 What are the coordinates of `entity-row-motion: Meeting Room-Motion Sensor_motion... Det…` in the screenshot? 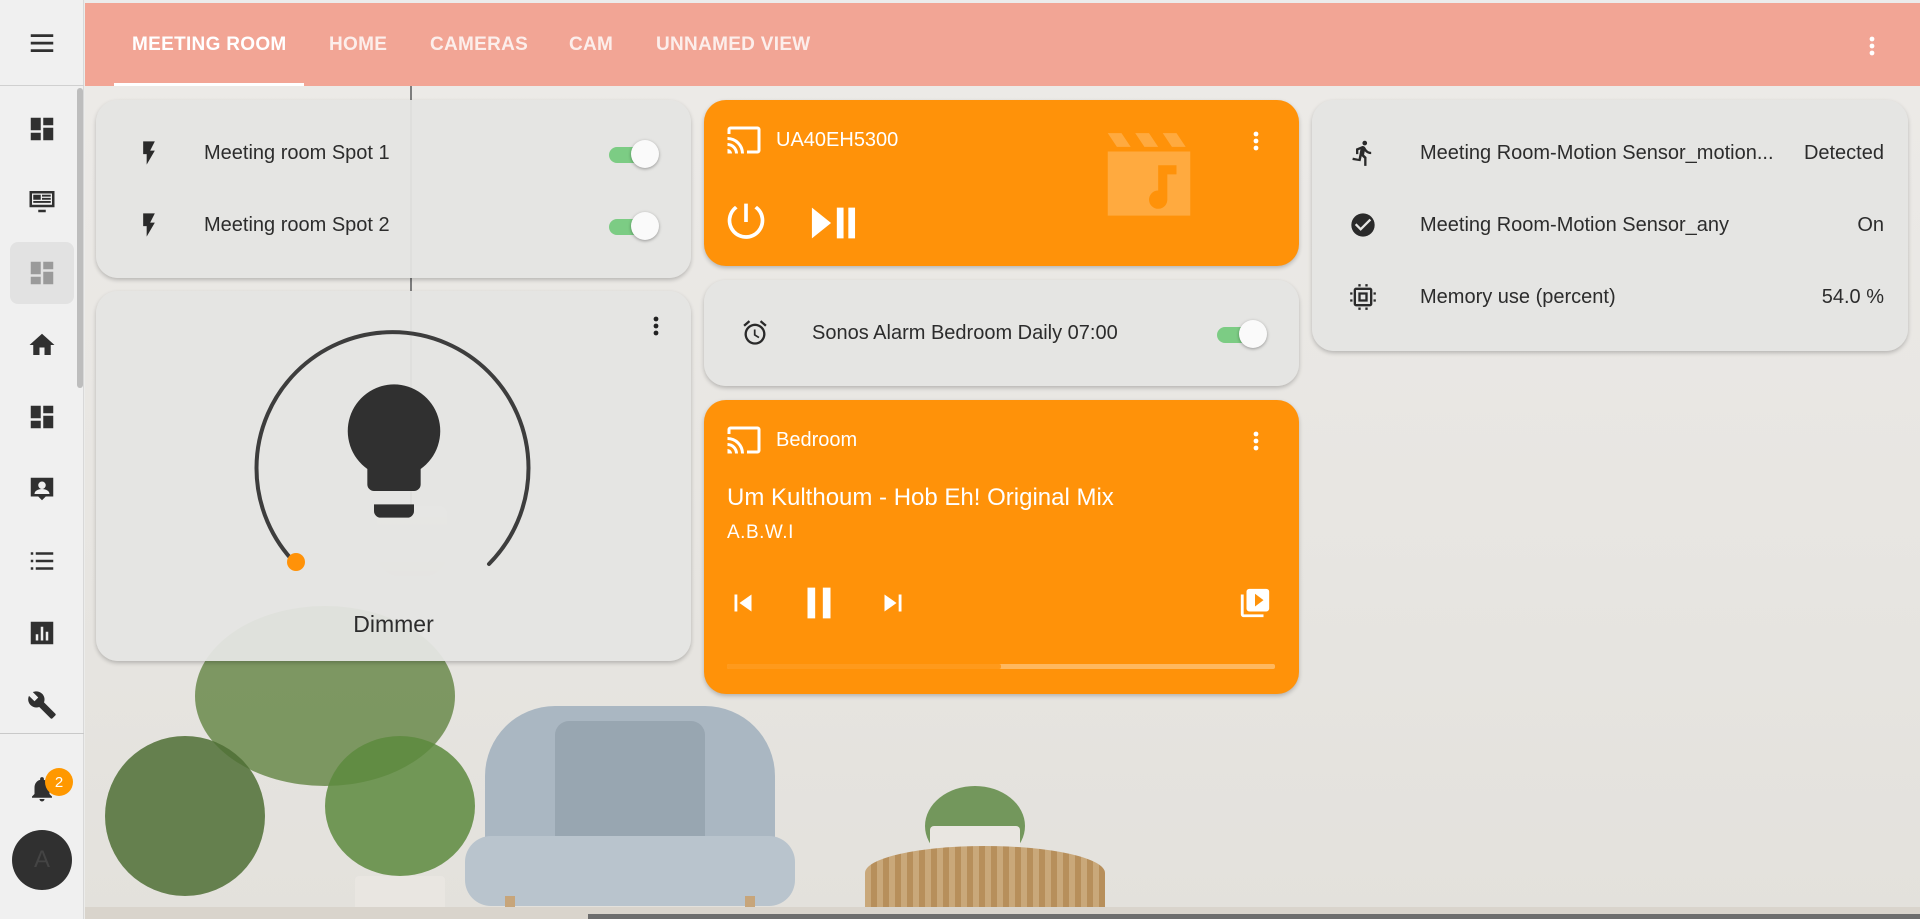 It's located at (1610, 153).